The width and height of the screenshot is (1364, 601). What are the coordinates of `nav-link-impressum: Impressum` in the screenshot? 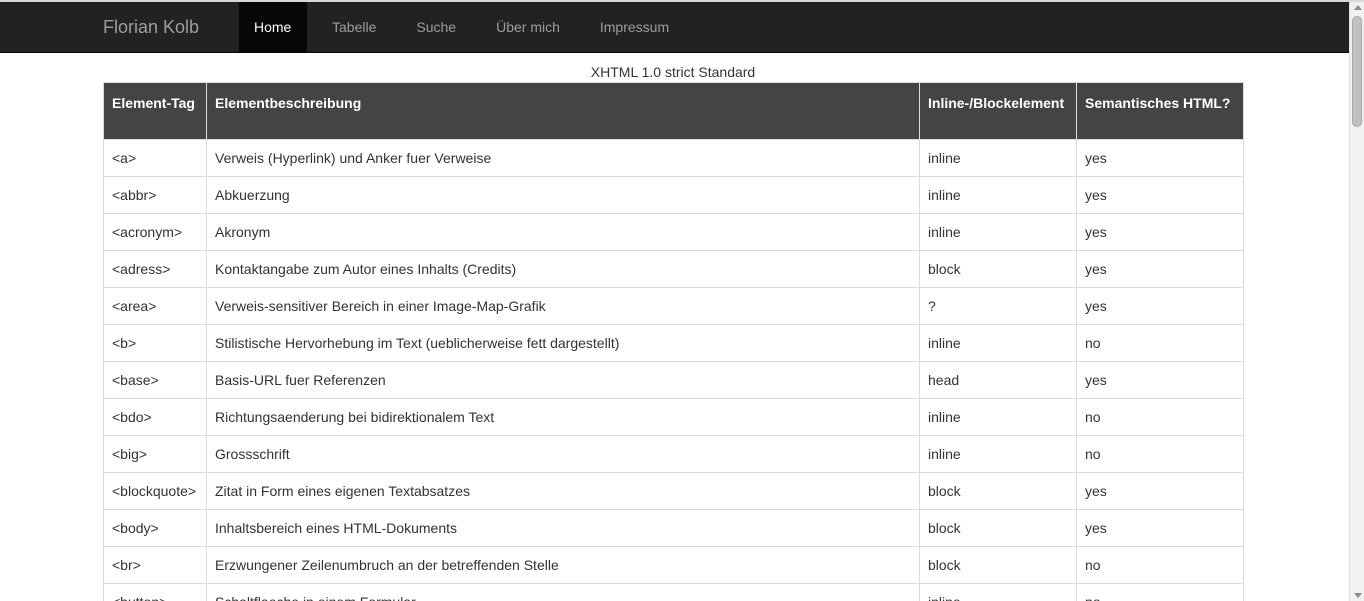 It's located at (634, 27).